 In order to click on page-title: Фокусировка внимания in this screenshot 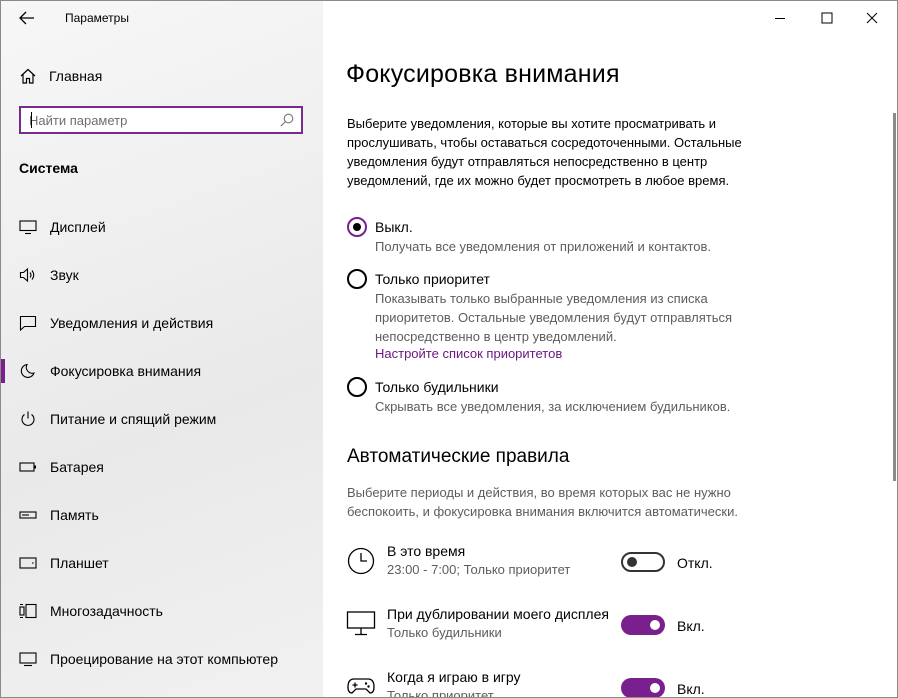, I will do `click(483, 74)`.